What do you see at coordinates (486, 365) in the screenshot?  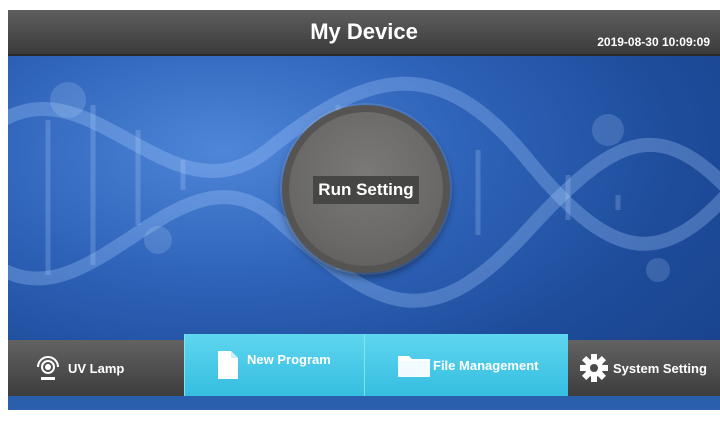 I see `file-management-label: File Management` at bounding box center [486, 365].